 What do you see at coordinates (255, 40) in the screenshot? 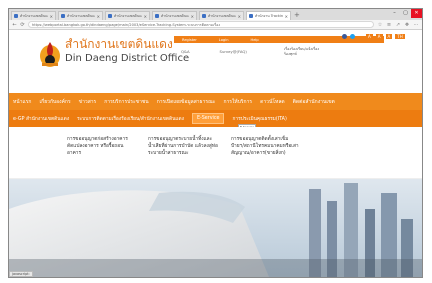
I see `help-link: Help` at bounding box center [255, 40].